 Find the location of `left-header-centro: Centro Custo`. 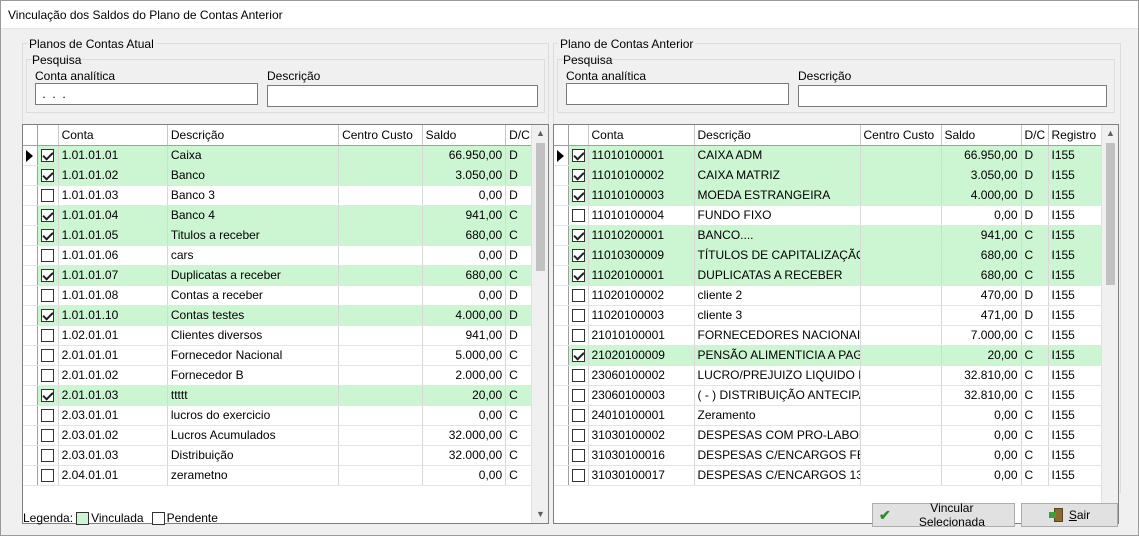

left-header-centro: Centro Custo is located at coordinates (380, 135).